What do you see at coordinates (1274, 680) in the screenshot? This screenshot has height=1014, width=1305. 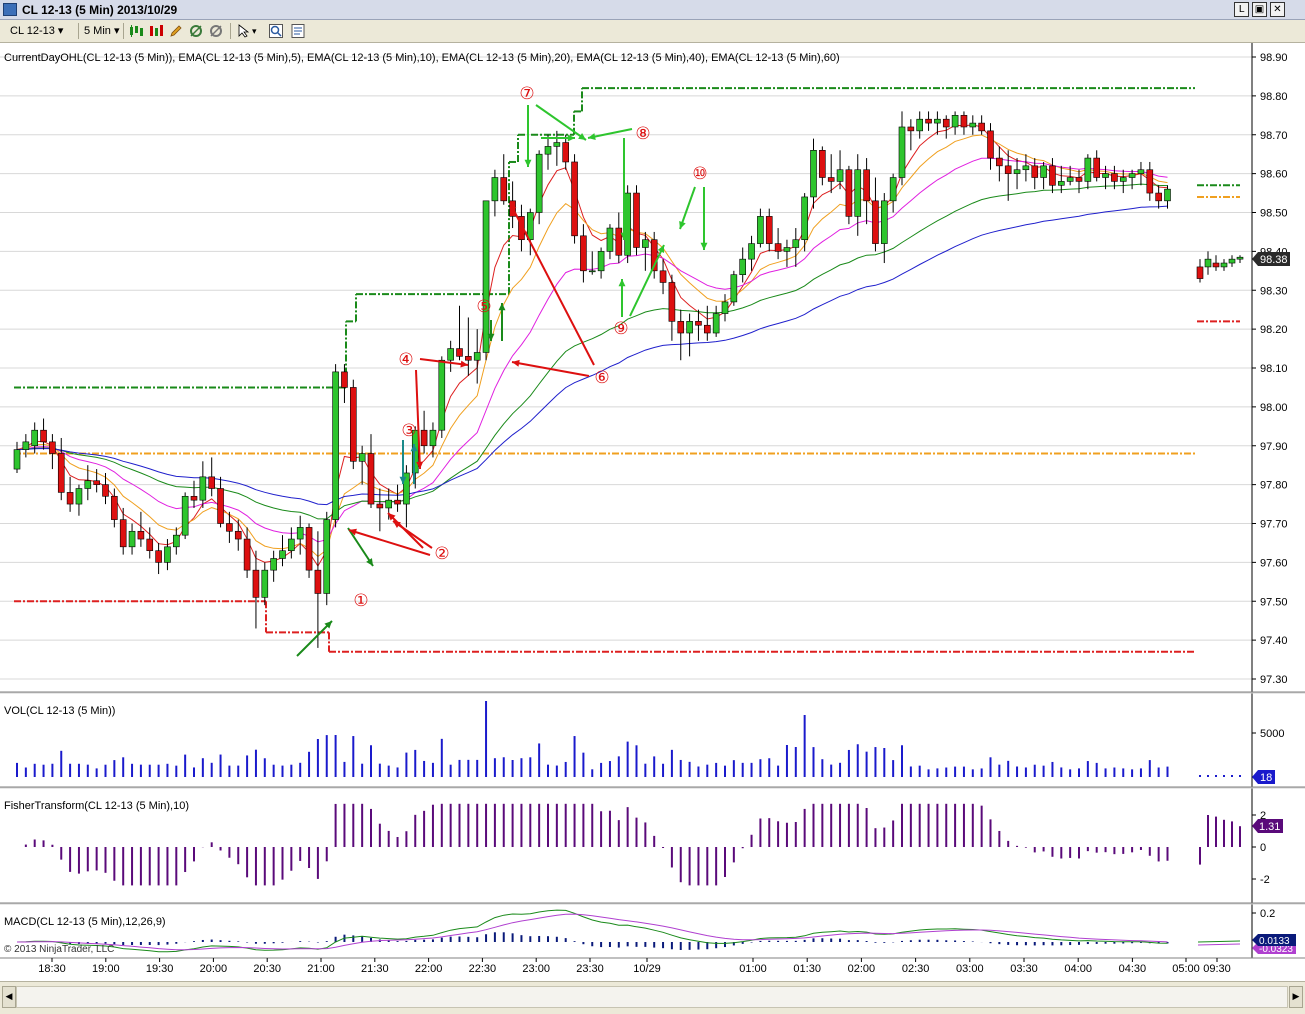 I see `price-tick-label: 97.30` at bounding box center [1274, 680].